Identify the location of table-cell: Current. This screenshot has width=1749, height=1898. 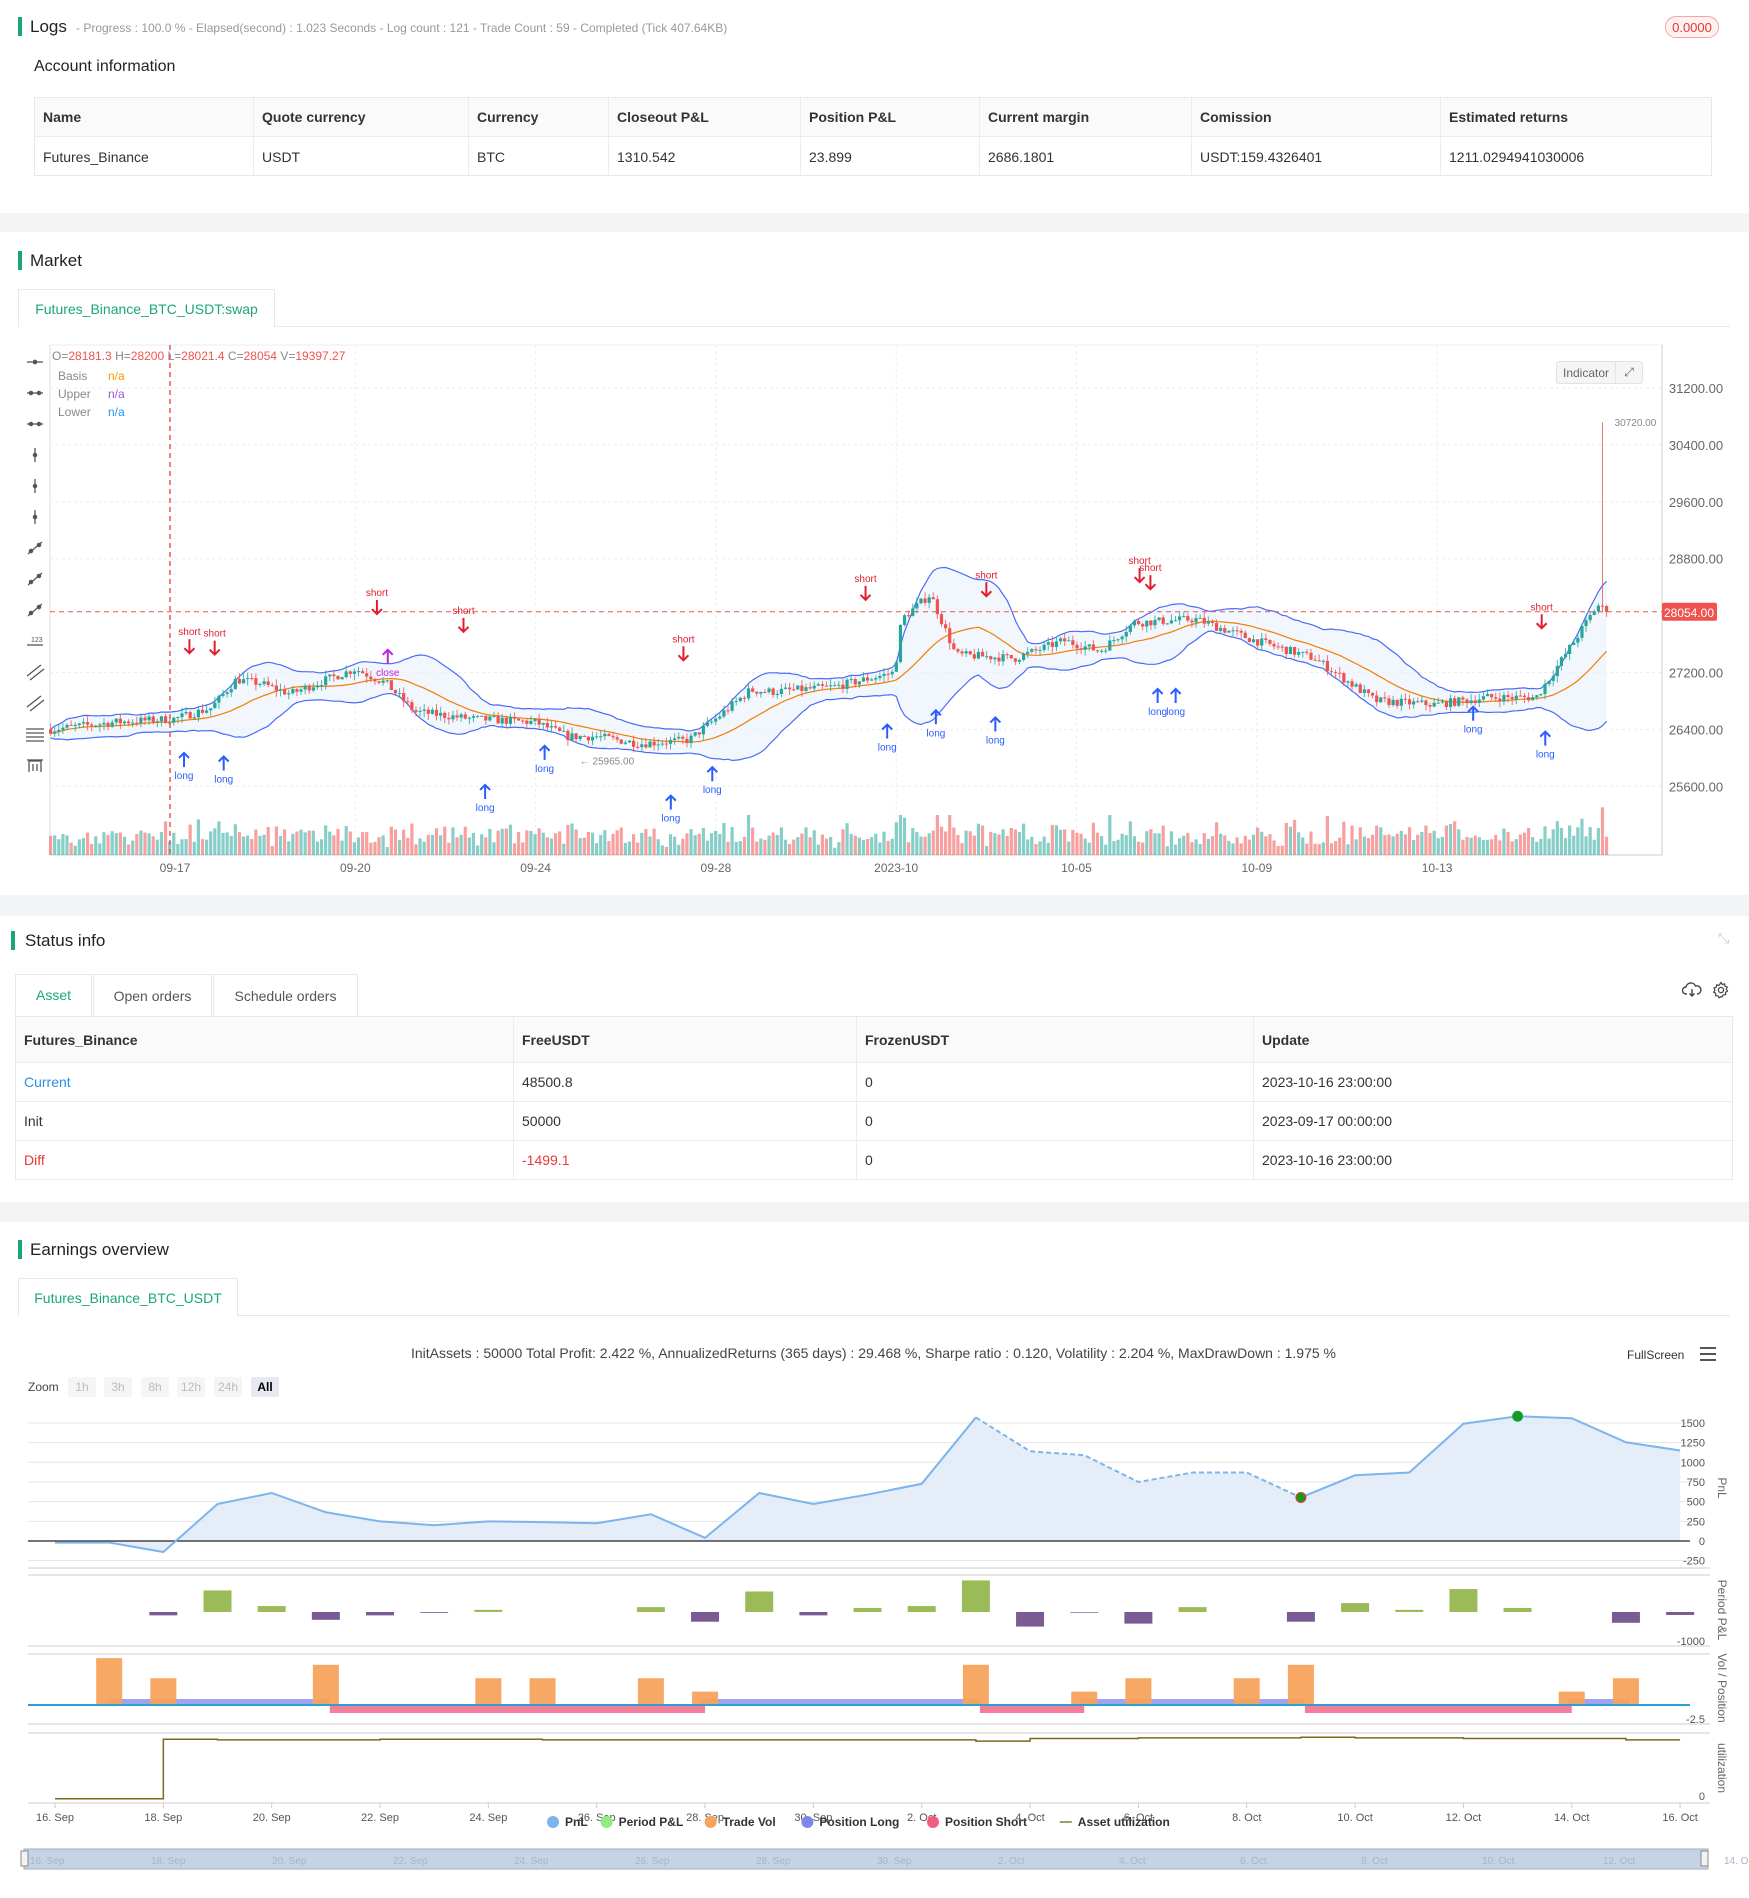
(264, 1082).